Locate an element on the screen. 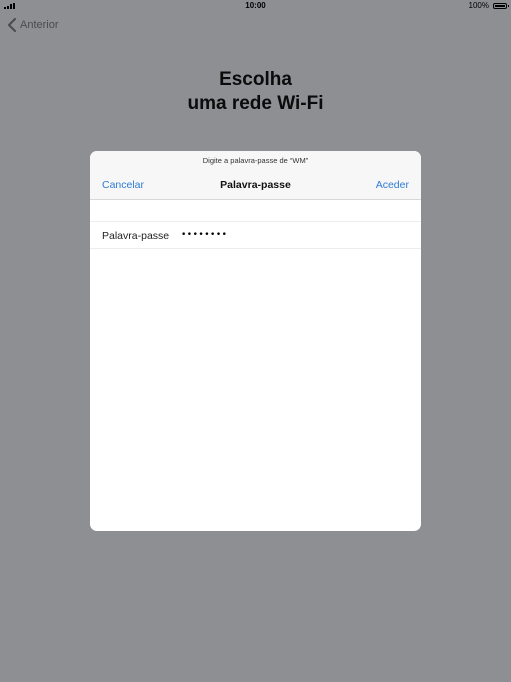  password-row: Palavra-passe is located at coordinates (255, 235).